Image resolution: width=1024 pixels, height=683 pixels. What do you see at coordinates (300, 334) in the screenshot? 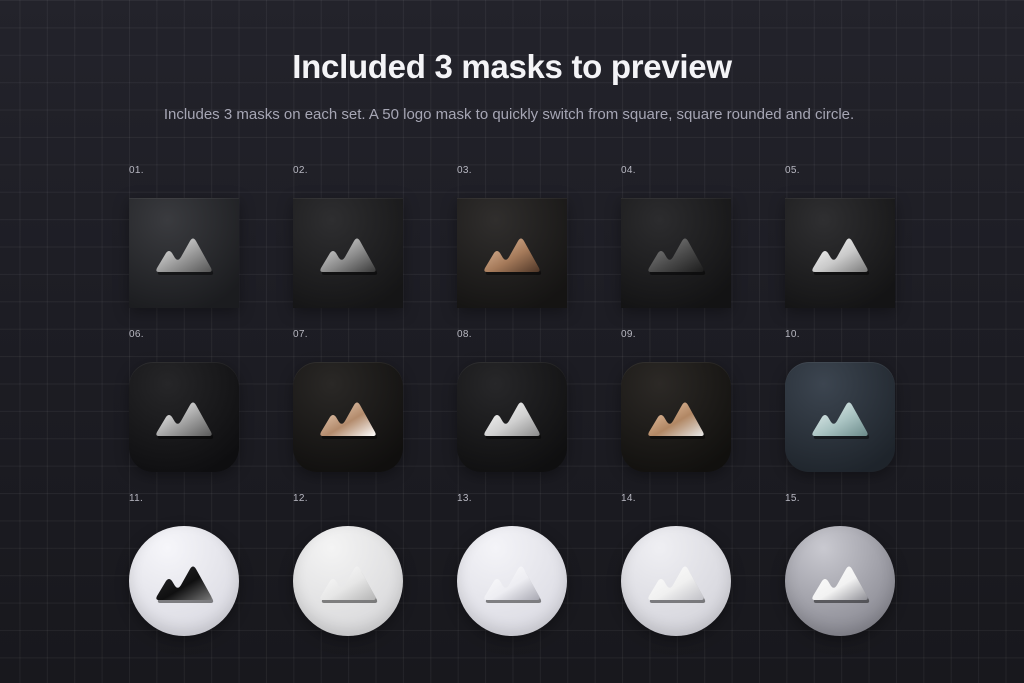
I see `tile-number: 07.` at bounding box center [300, 334].